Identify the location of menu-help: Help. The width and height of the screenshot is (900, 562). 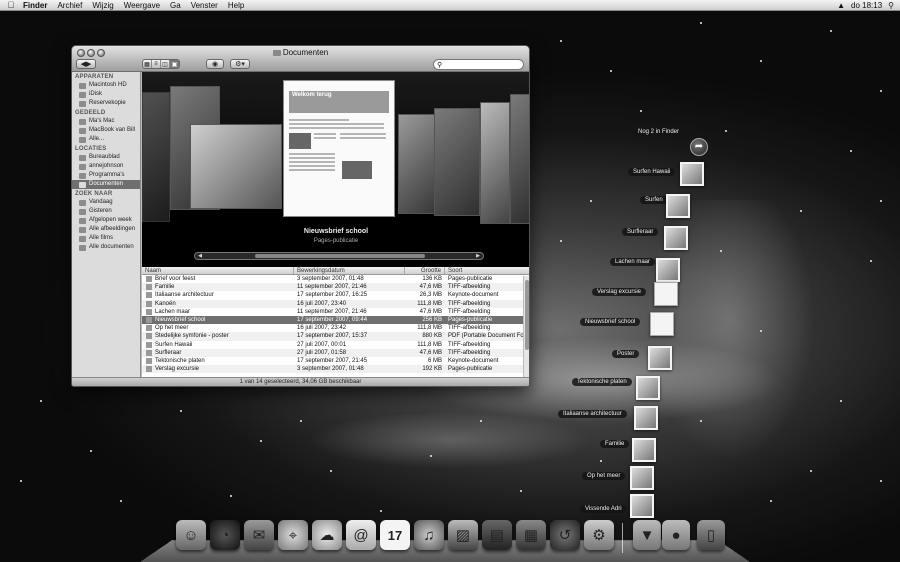
(236, 5).